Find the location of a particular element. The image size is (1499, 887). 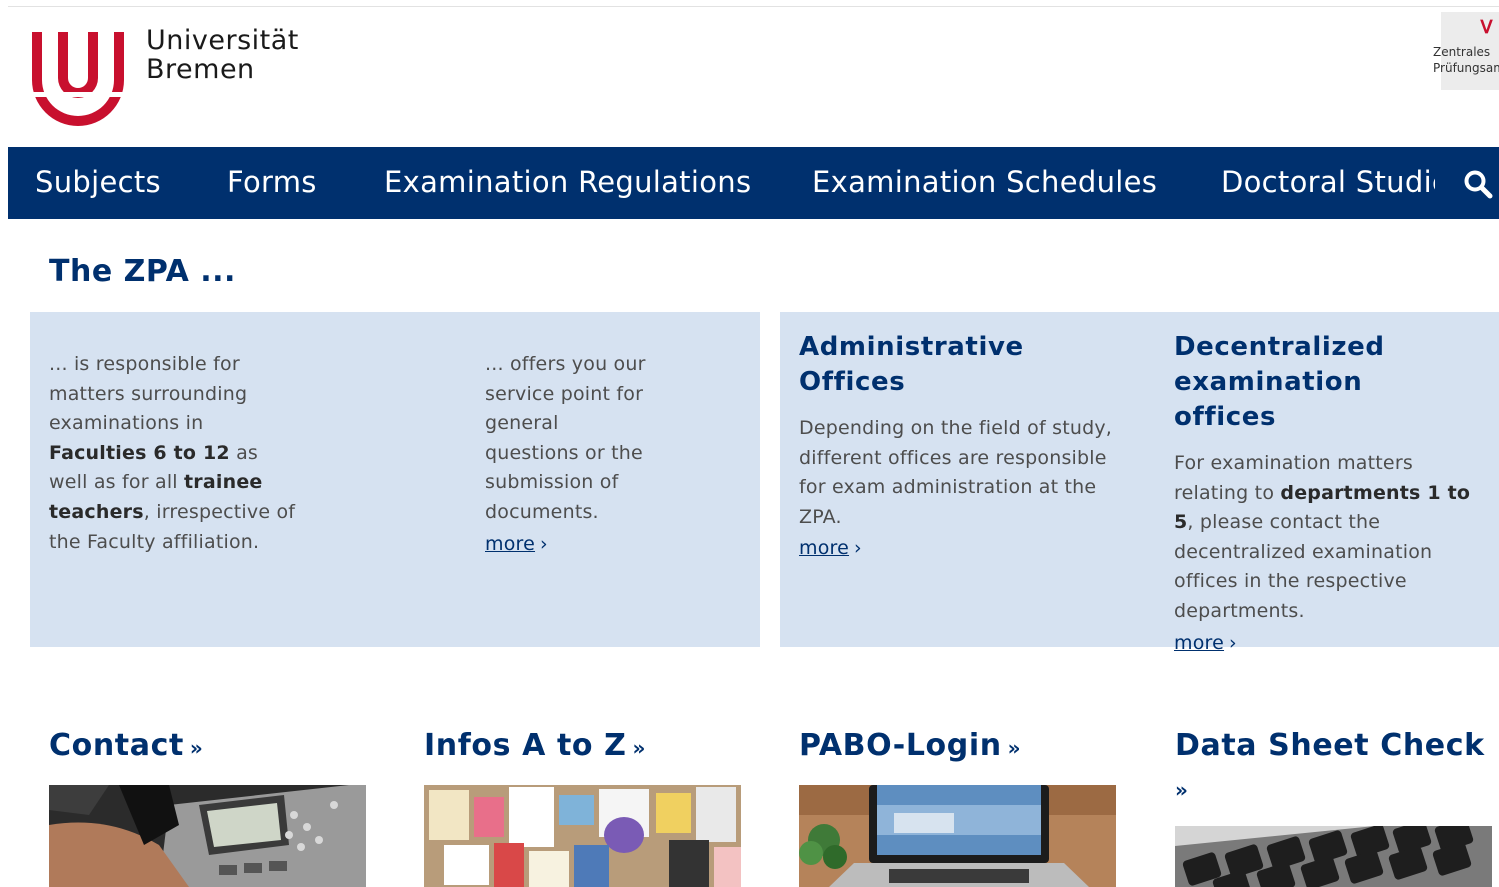

tile-title-infos-label: Infos A to Z is located at coordinates (525, 745).